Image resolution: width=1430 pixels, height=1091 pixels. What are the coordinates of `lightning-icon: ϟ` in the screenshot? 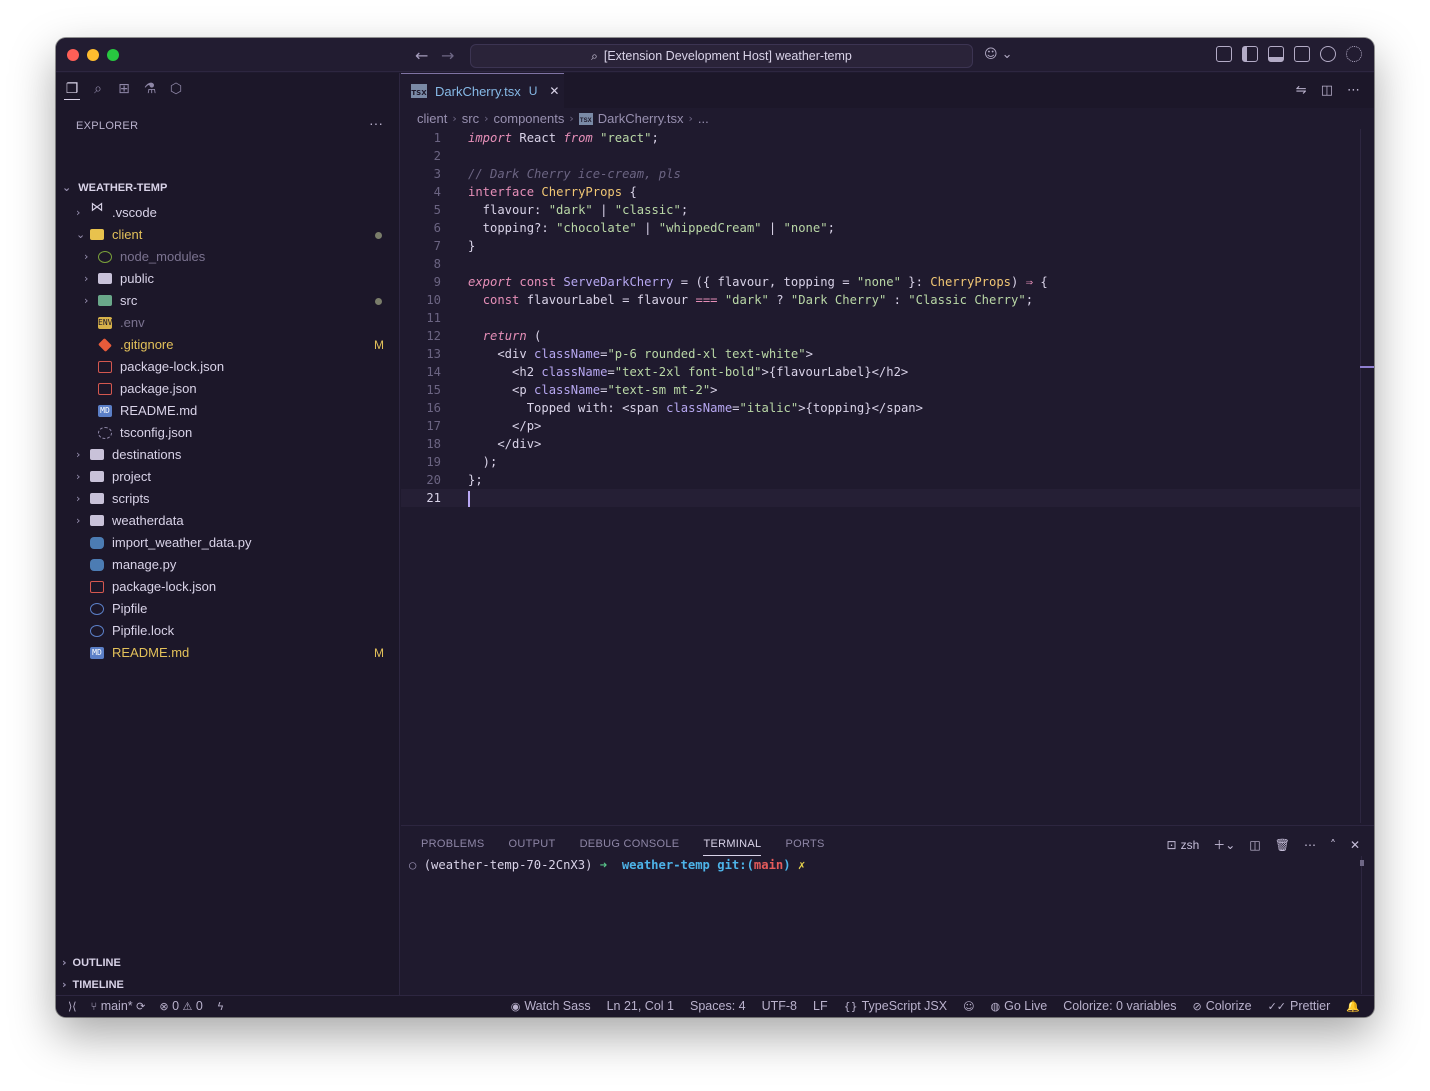 It's located at (220, 1006).